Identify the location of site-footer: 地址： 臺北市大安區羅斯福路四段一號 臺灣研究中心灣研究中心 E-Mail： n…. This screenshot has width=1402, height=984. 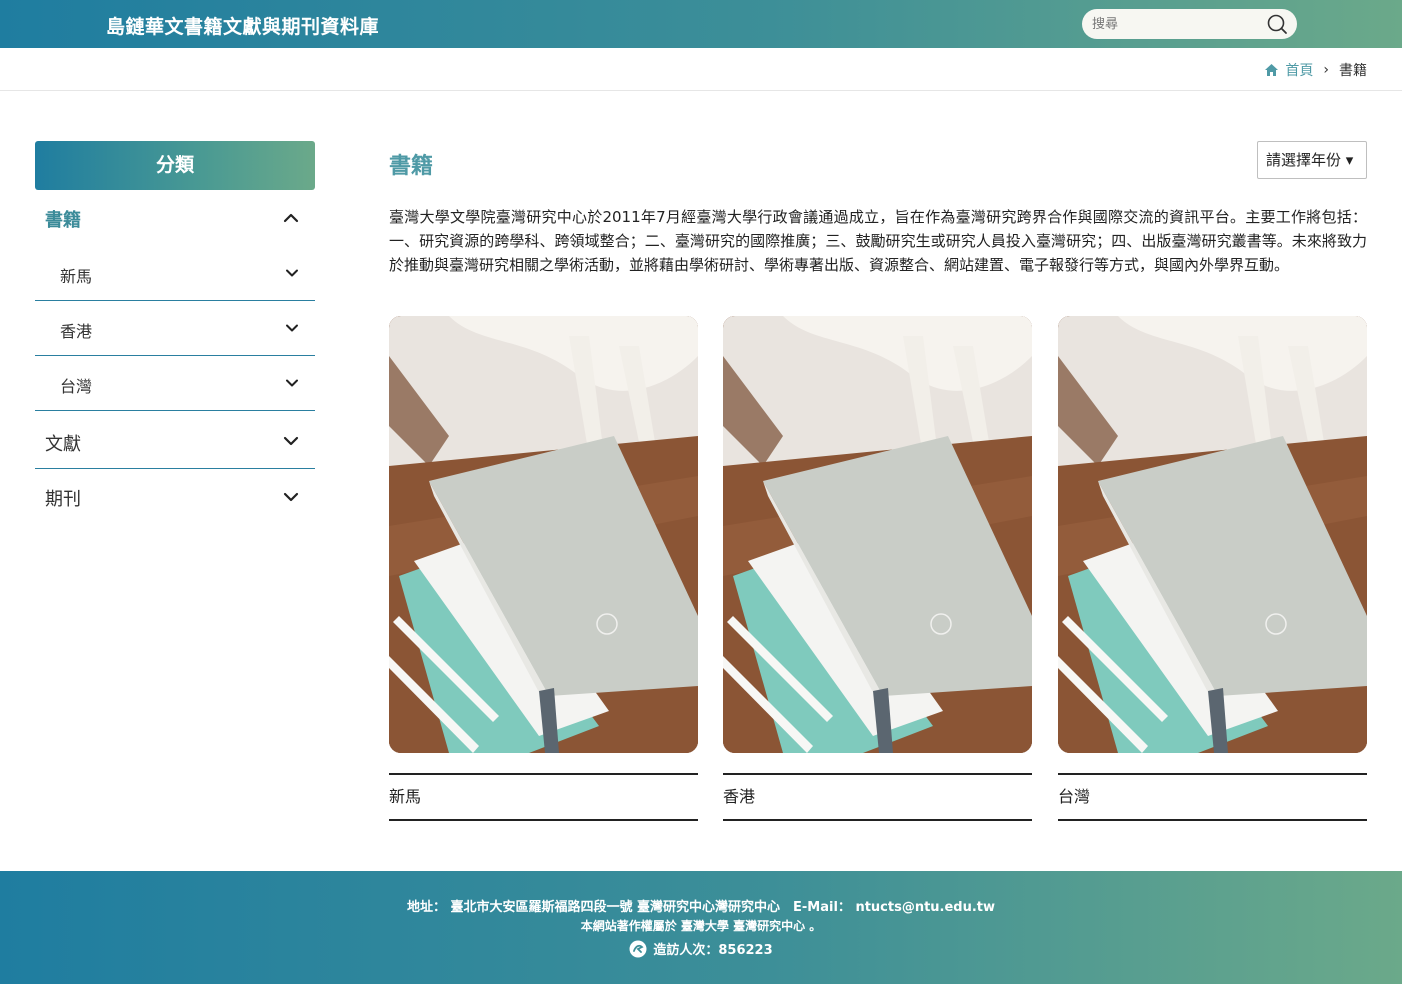
(701, 927).